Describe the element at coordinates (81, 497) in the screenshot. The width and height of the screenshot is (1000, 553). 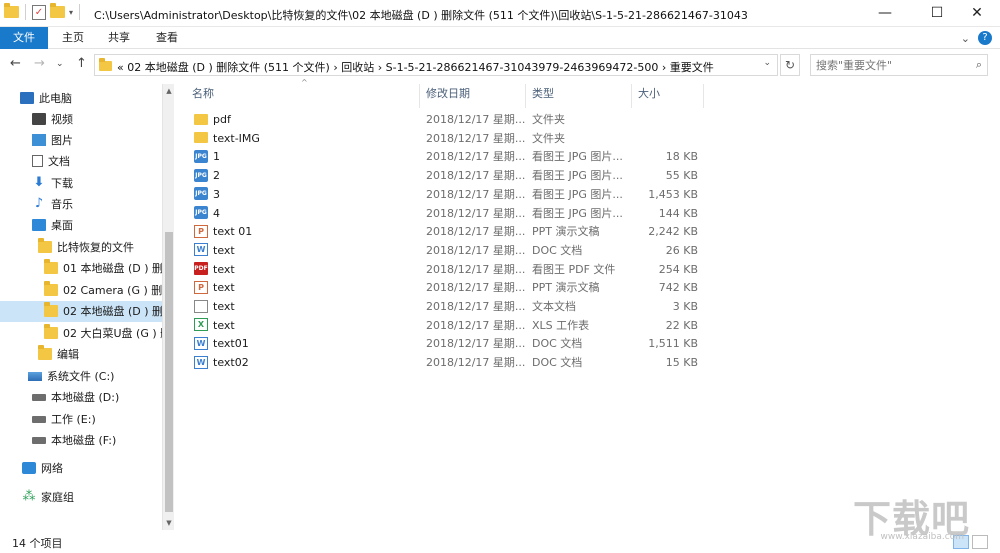
I see `sidebar-item-homegroup: ⁂ 家庭组` at that location.